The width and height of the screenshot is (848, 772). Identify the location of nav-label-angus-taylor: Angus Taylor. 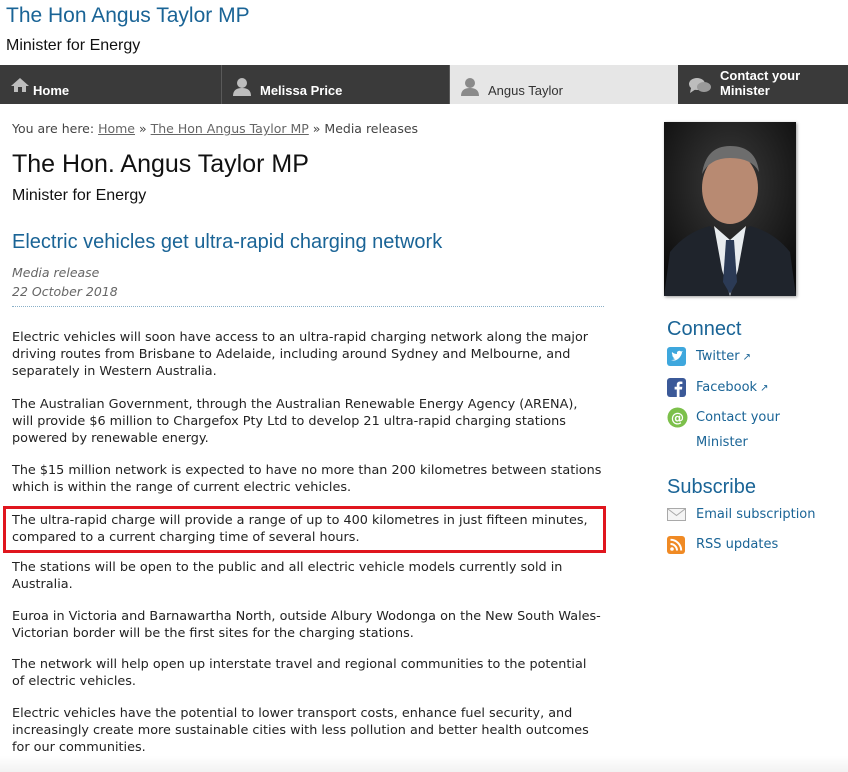
(525, 90).